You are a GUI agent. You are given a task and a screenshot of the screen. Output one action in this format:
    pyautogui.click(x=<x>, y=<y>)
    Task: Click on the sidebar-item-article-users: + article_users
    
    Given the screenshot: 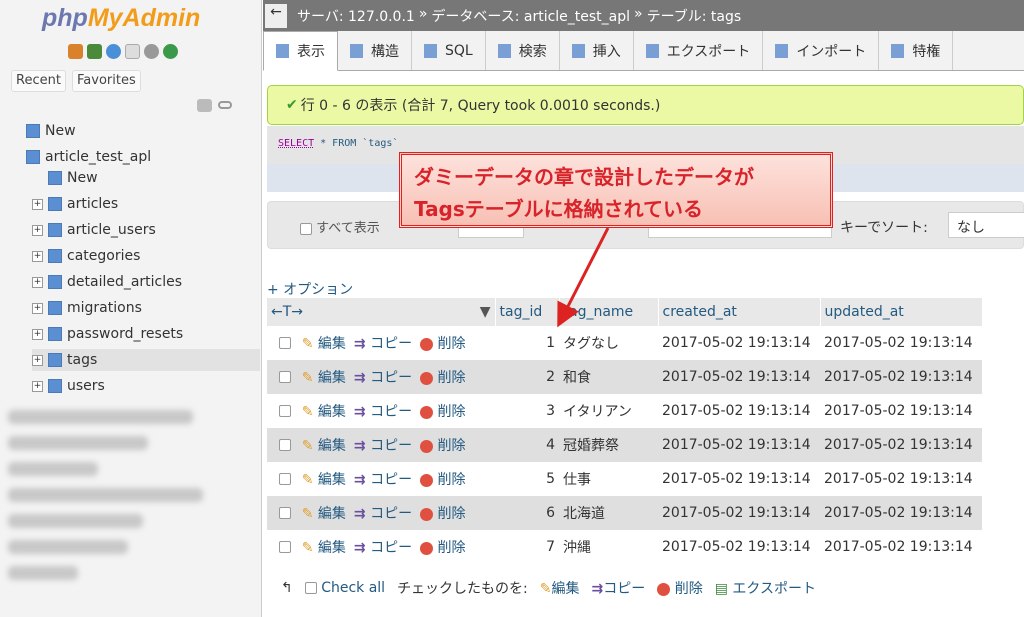 What is the action you would take?
    pyautogui.click(x=94, y=230)
    